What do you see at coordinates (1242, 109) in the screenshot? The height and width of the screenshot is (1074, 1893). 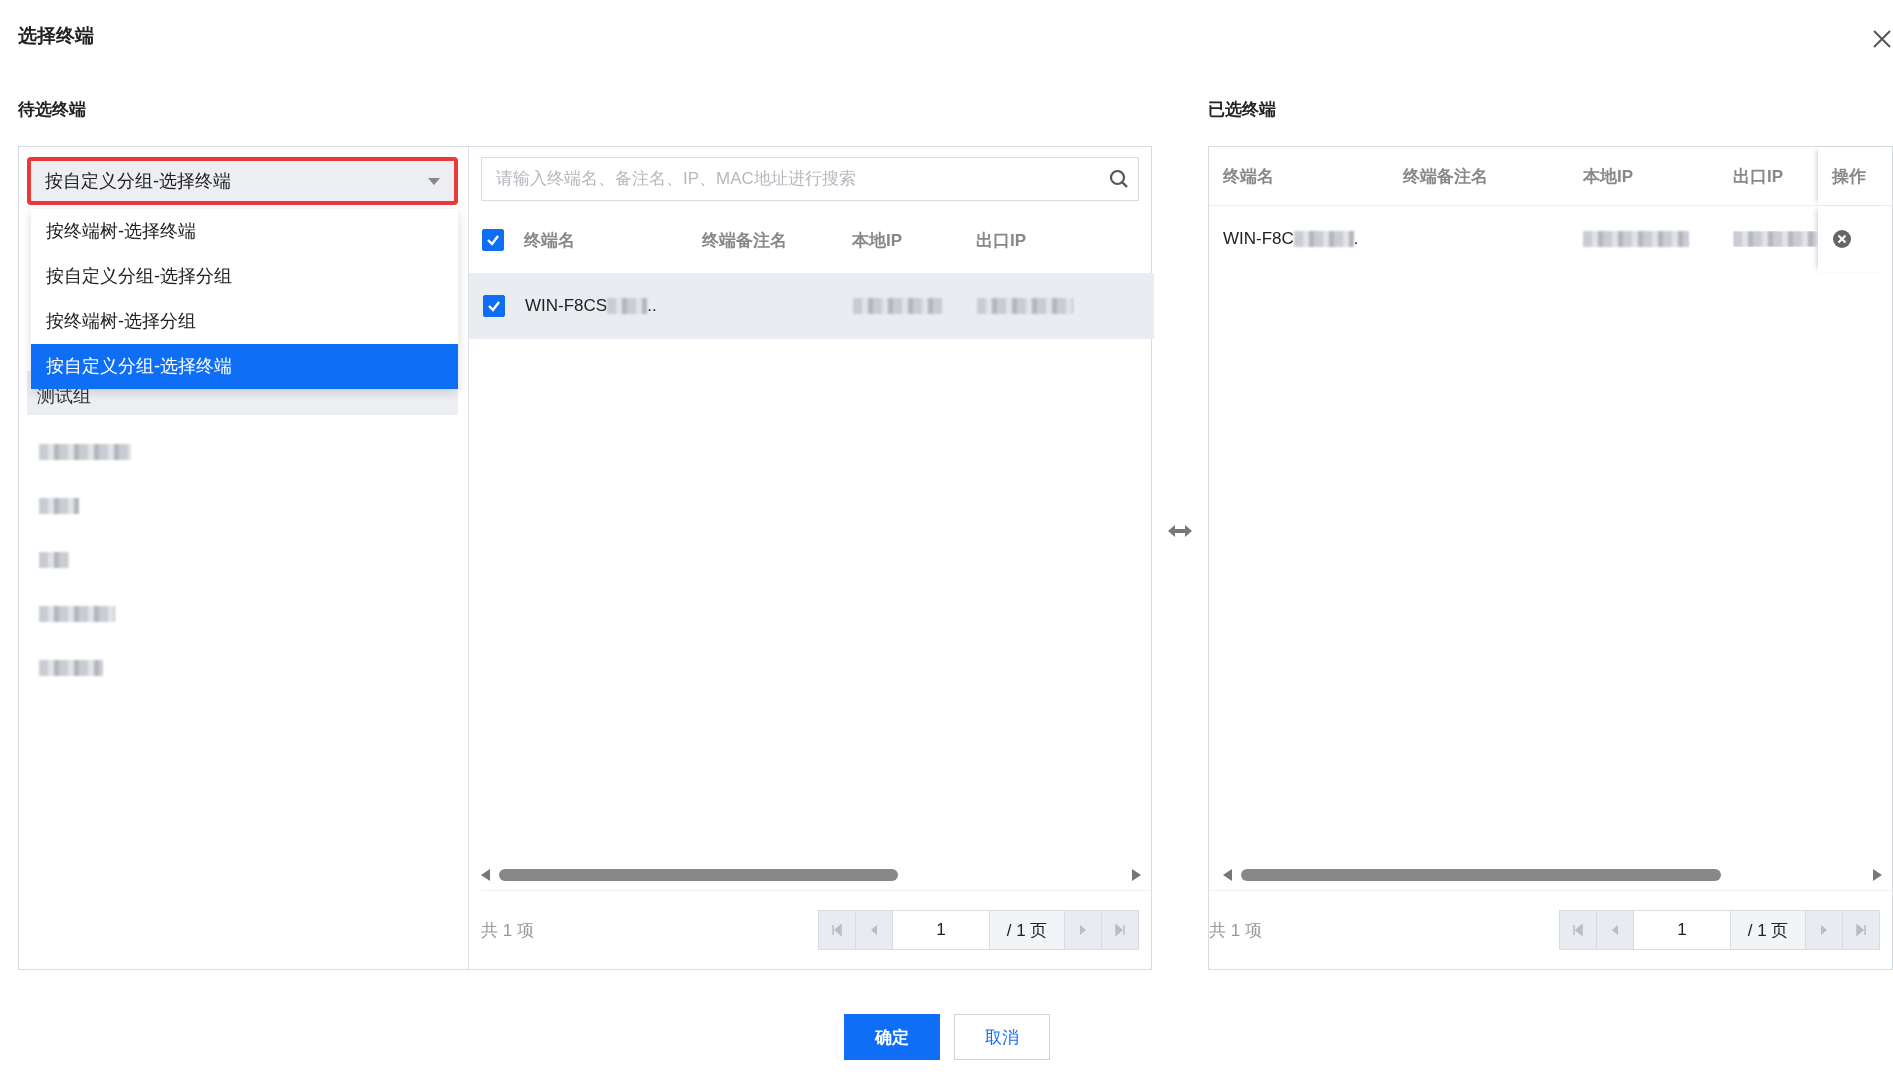 I see `section-heading: 已选终端` at bounding box center [1242, 109].